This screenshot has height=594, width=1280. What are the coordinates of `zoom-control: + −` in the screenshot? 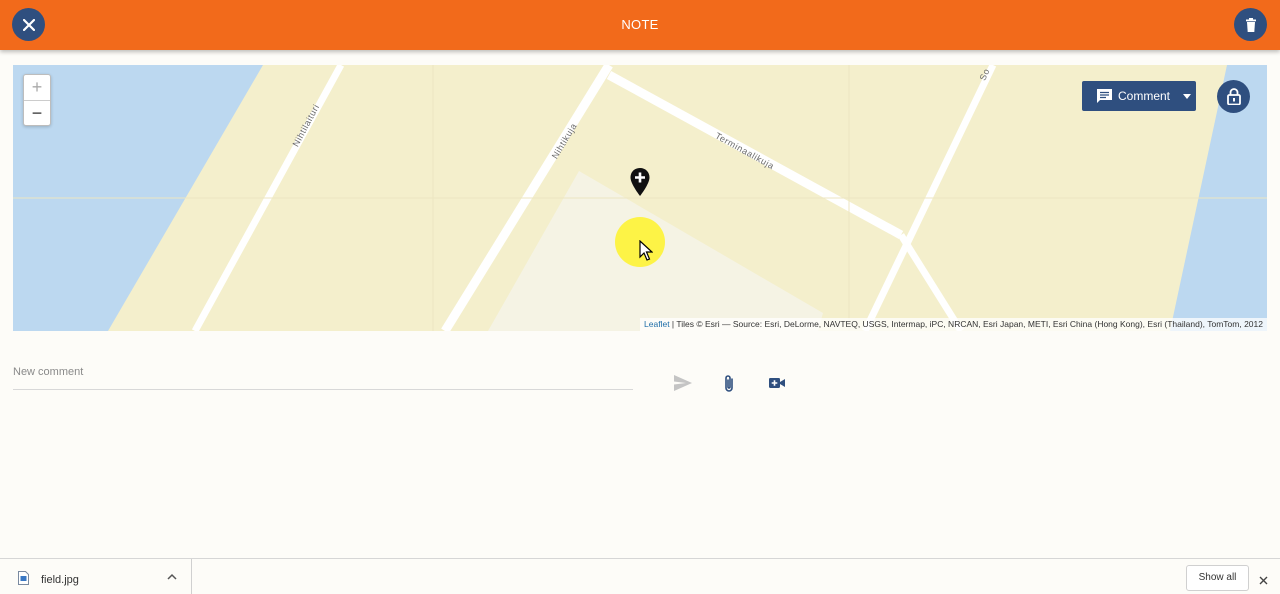 It's located at (37, 100).